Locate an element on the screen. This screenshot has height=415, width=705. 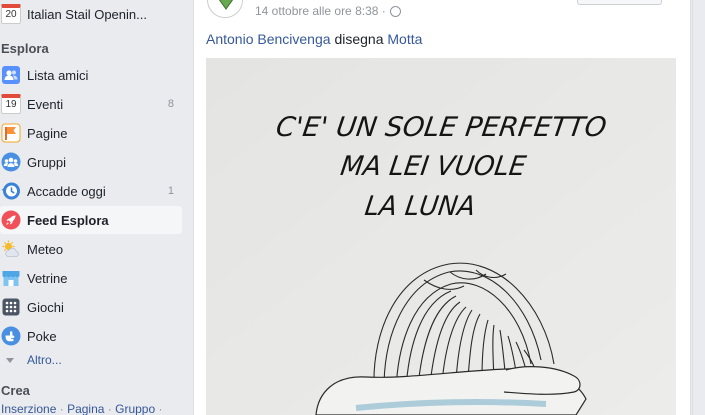
create-links: Inserzione · Pagina · Gruppo · is located at coordinates (82, 408).